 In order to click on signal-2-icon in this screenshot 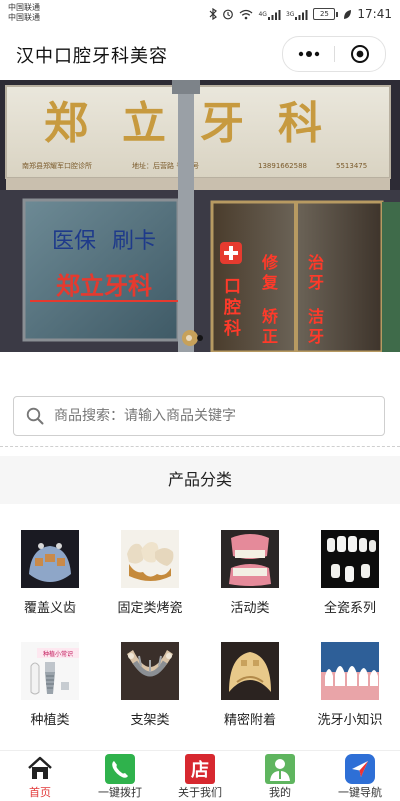, I will do `click(301, 14)`.